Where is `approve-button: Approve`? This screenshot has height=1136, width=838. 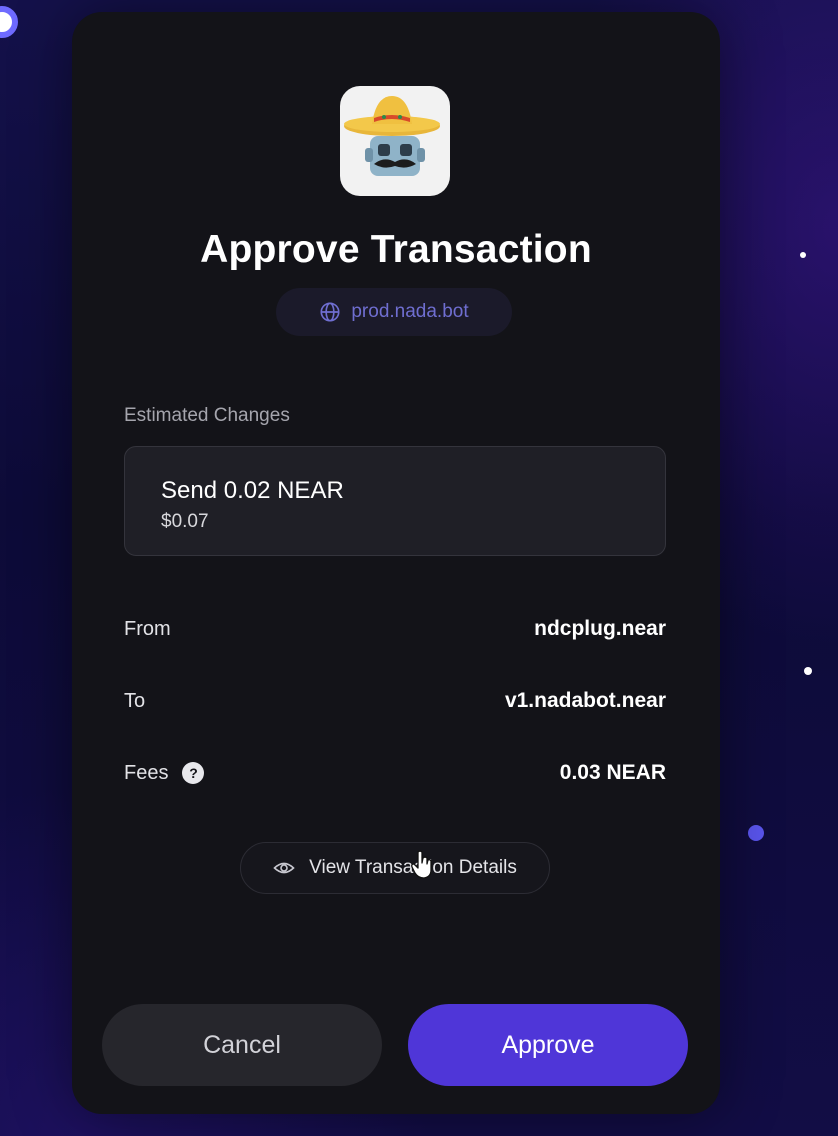
approve-button: Approve is located at coordinates (548, 1045).